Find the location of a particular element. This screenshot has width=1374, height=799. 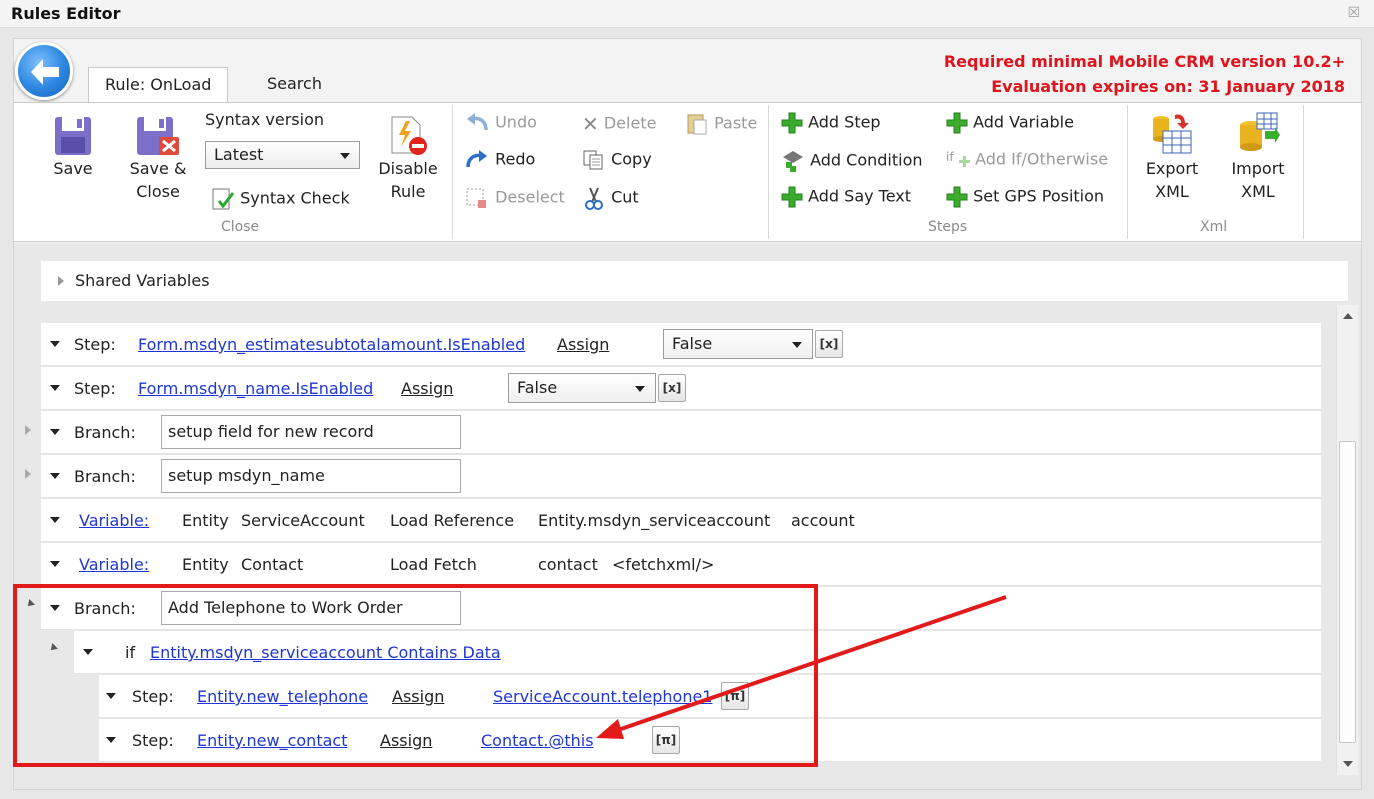

add-say-text-button: Add Say Text is located at coordinates (846, 197).